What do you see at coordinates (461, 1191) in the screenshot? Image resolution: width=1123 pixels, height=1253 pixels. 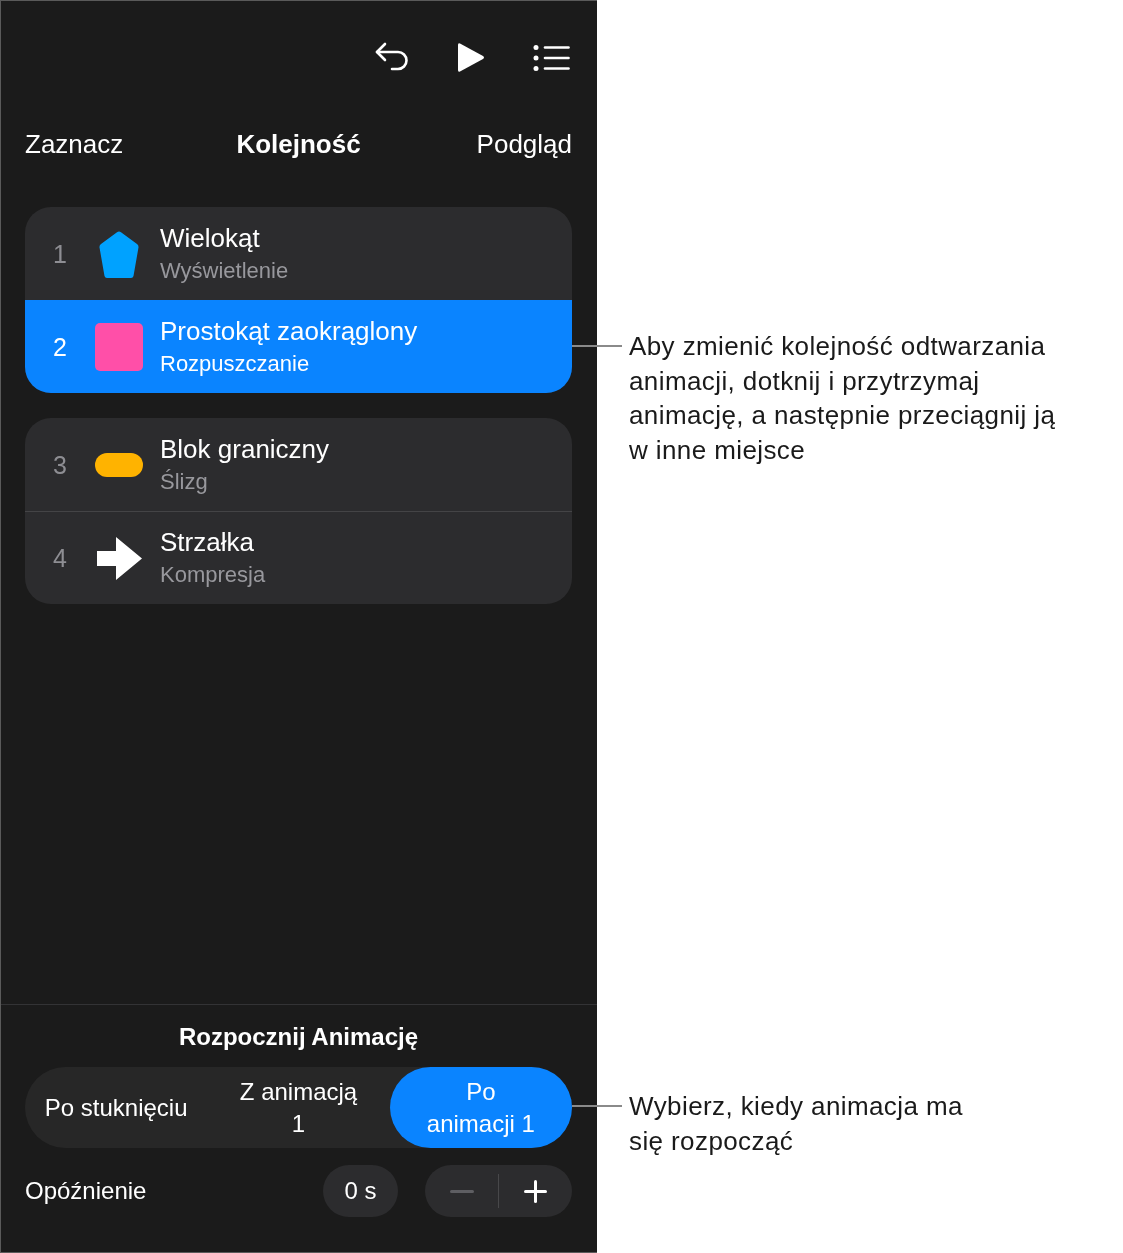 I see `minus-icon` at bounding box center [461, 1191].